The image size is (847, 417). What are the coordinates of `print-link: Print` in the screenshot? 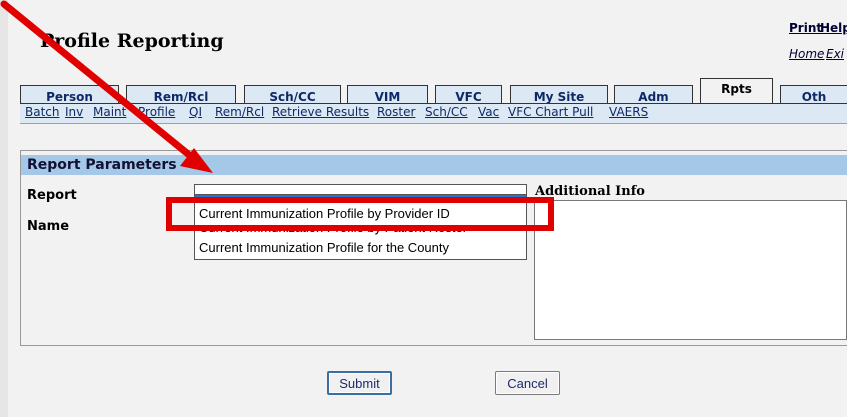 It's located at (805, 28).